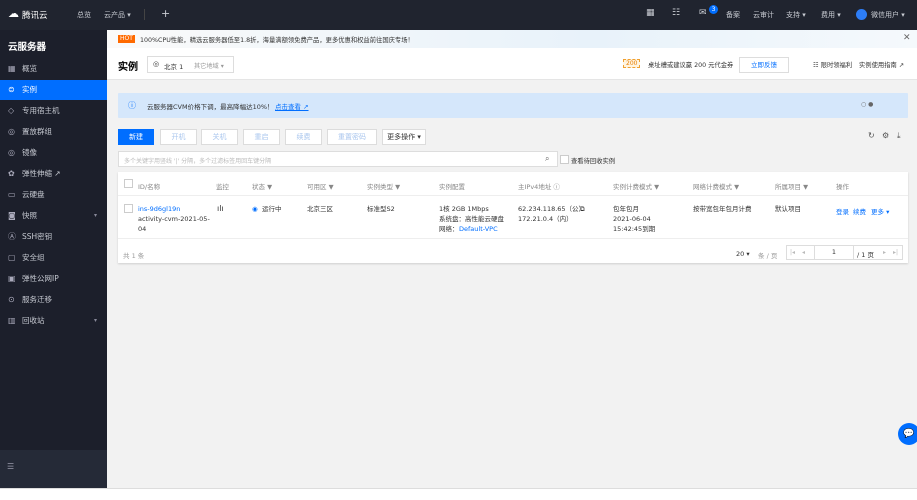 Image resolution: width=917 pixels, height=500 pixels. I want to click on notice-link: 点击查看 ↗, so click(292, 106).